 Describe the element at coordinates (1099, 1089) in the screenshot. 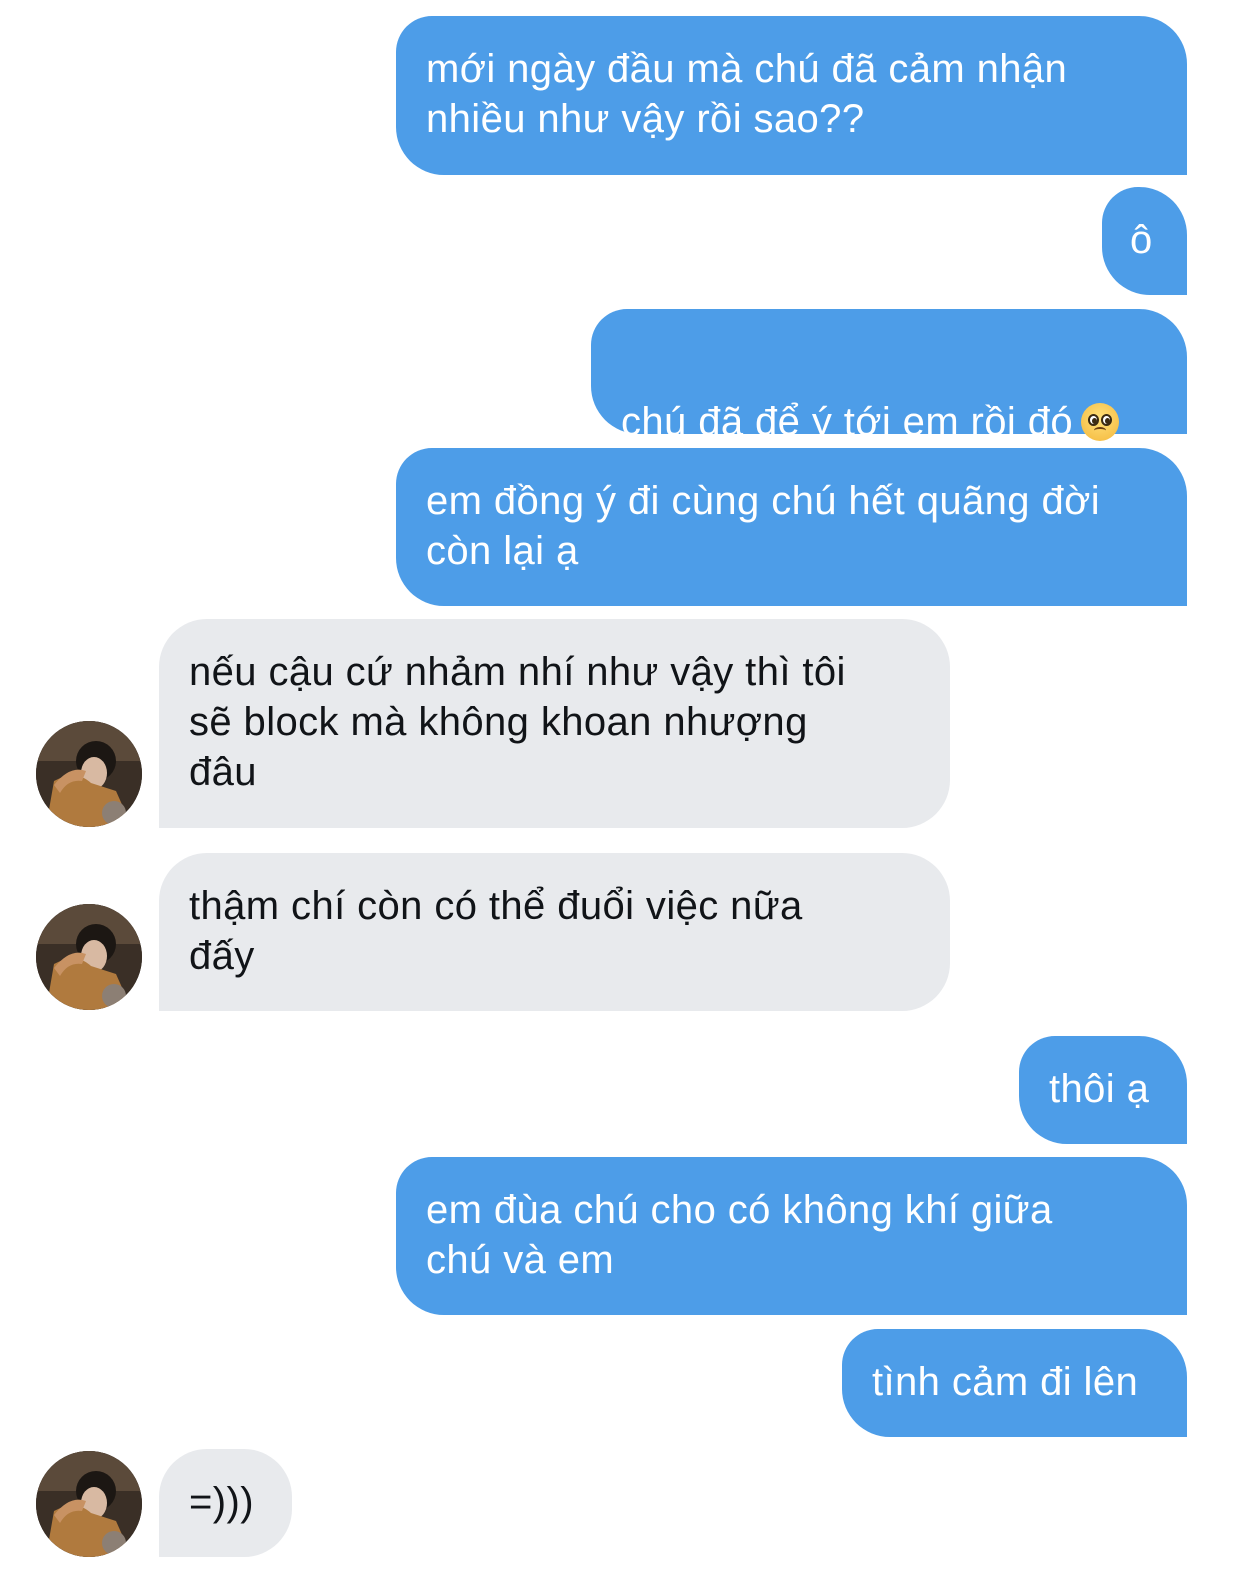

I see `message-text: thôi ạ` at that location.